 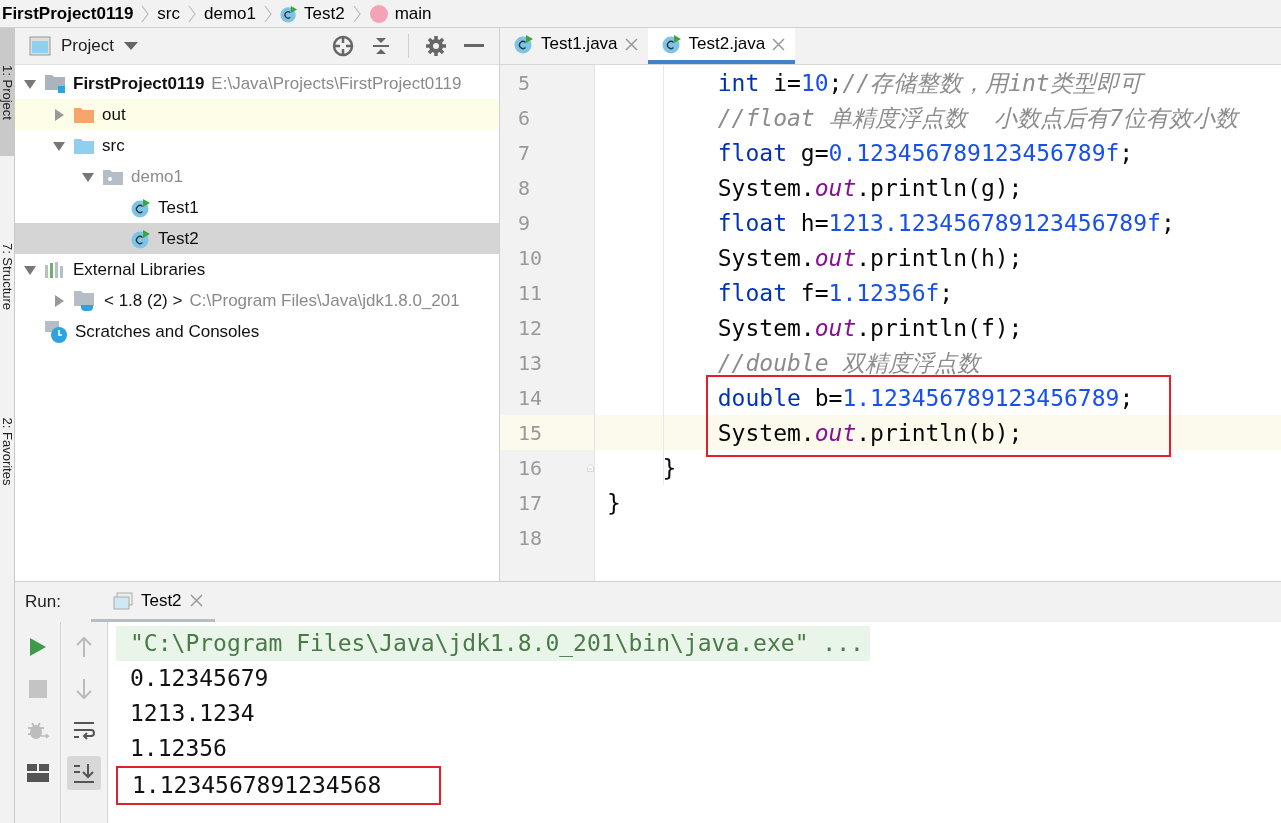 What do you see at coordinates (378, 13) in the screenshot?
I see `method-icon` at bounding box center [378, 13].